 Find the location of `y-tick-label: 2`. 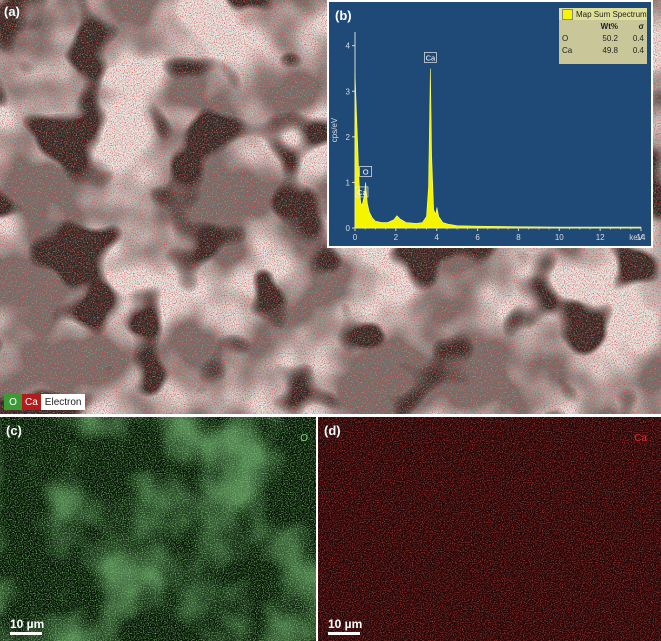

y-tick-label: 2 is located at coordinates (348, 137).